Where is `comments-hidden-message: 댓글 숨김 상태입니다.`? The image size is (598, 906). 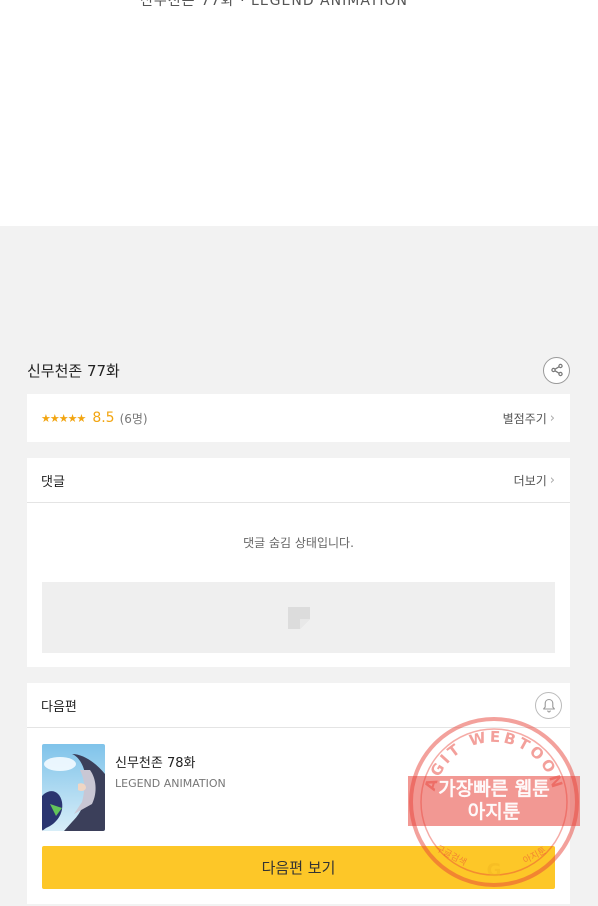
comments-hidden-message: 댓글 숨김 상태입니다. is located at coordinates (298, 543).